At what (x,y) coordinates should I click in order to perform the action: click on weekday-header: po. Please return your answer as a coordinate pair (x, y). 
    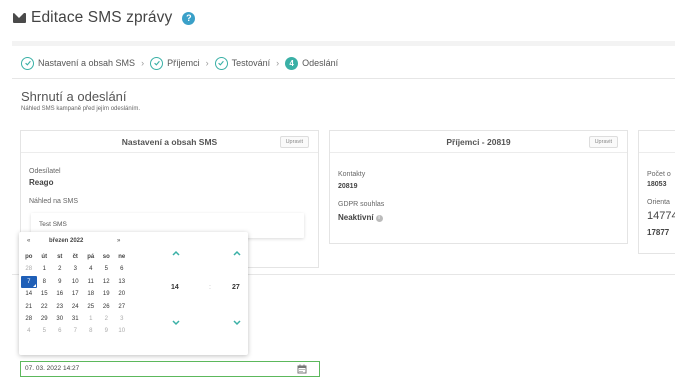
    Looking at the image, I should click on (29, 257).